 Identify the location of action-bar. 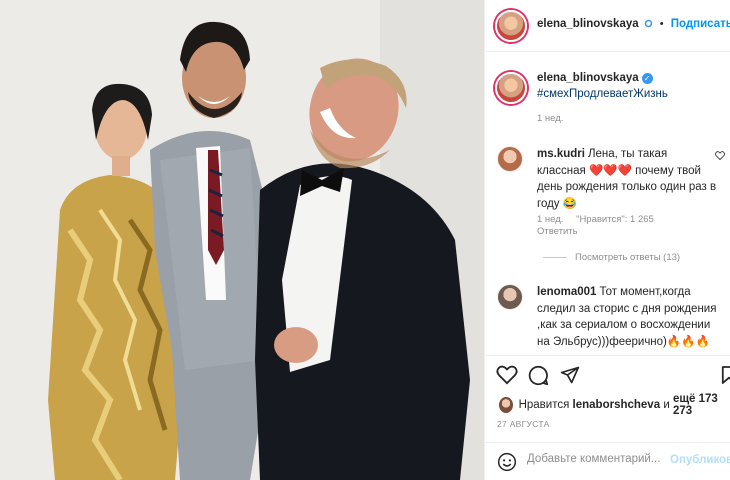
(607, 374).